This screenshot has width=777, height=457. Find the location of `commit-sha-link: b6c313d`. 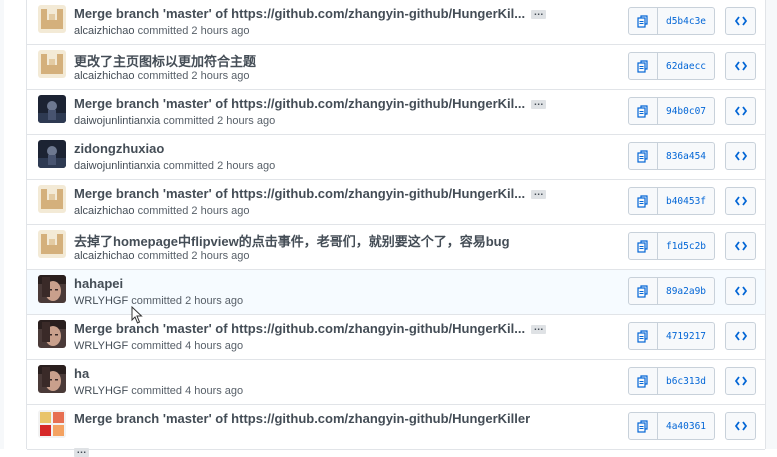

commit-sha-link: b6c313d is located at coordinates (686, 381).